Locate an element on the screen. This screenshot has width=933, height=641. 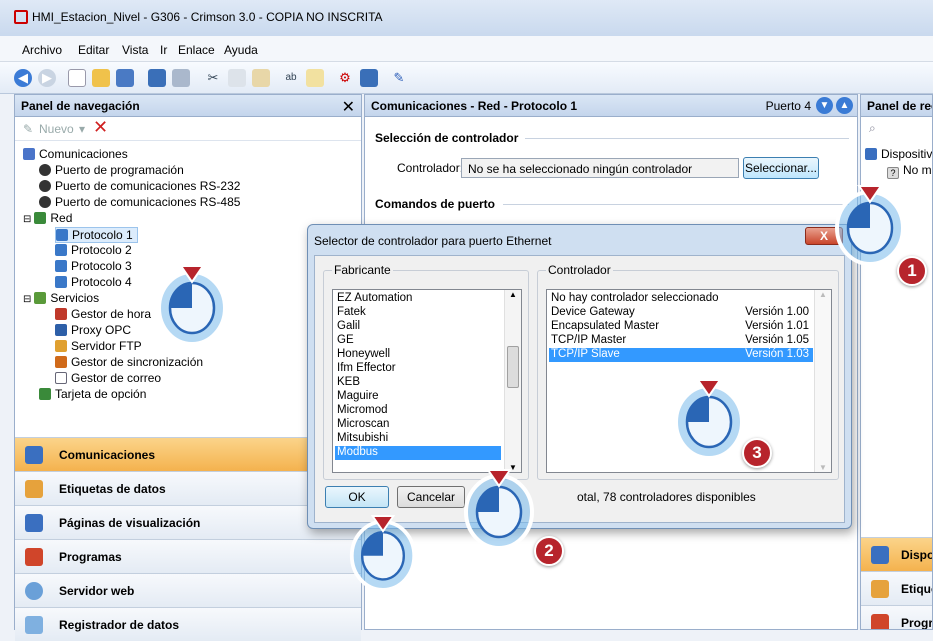
list-item: Mitsubishi is located at coordinates (418, 439).